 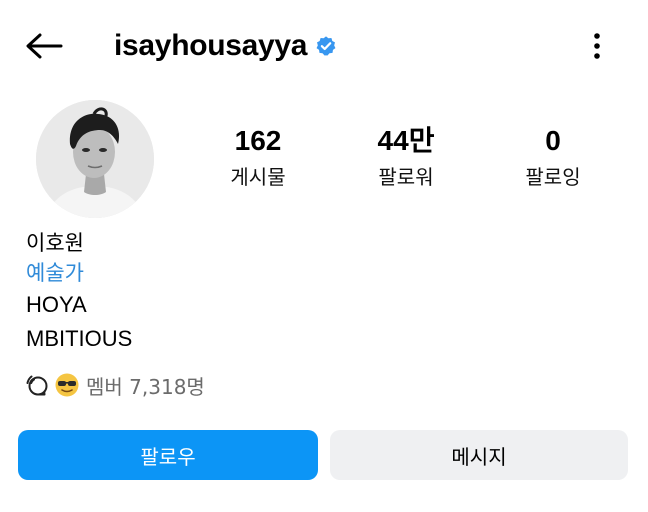 What do you see at coordinates (479, 455) in the screenshot?
I see `message-button: 메시지` at bounding box center [479, 455].